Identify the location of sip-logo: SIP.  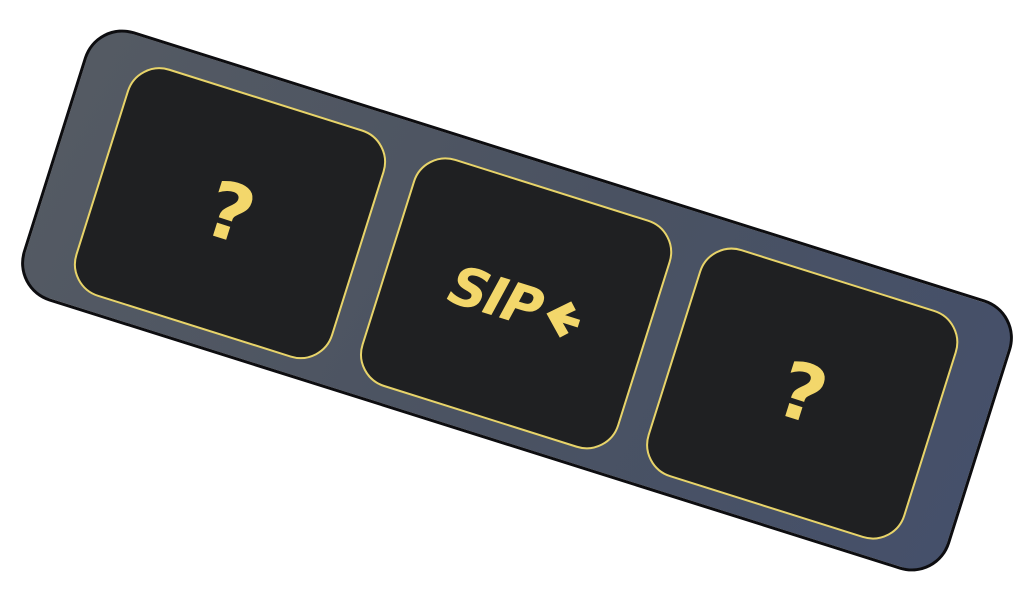
(515, 301).